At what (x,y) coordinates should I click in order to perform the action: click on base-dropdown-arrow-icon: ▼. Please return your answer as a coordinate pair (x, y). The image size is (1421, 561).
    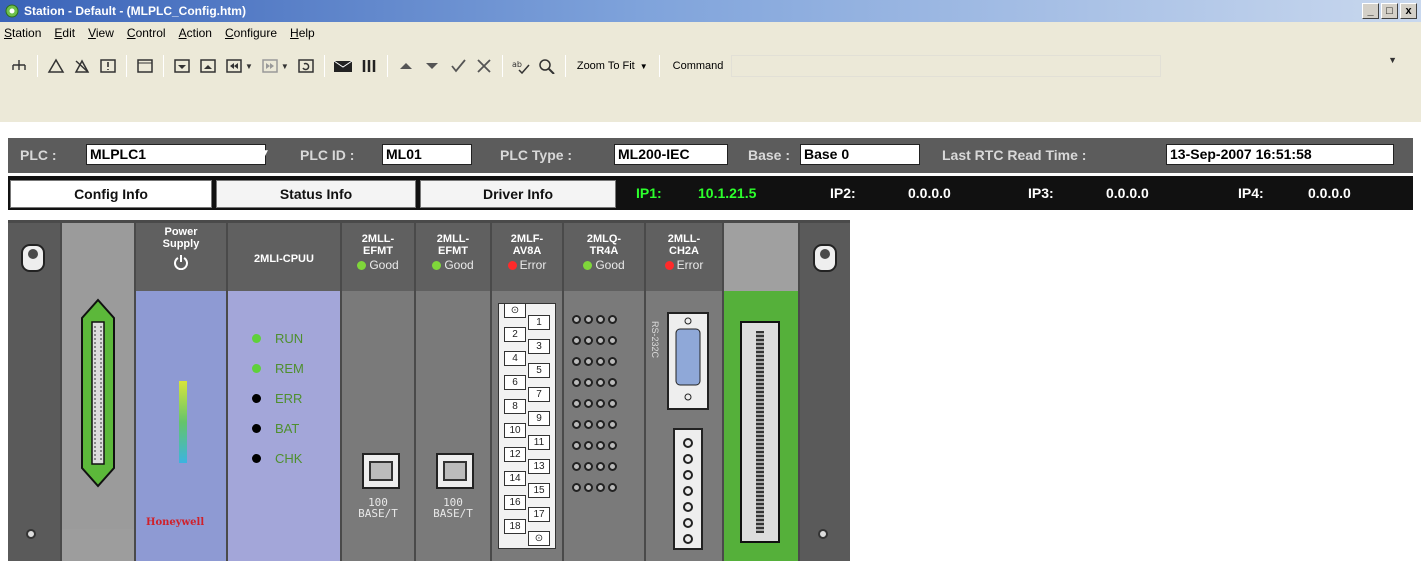
    Looking at the image, I should click on (909, 153).